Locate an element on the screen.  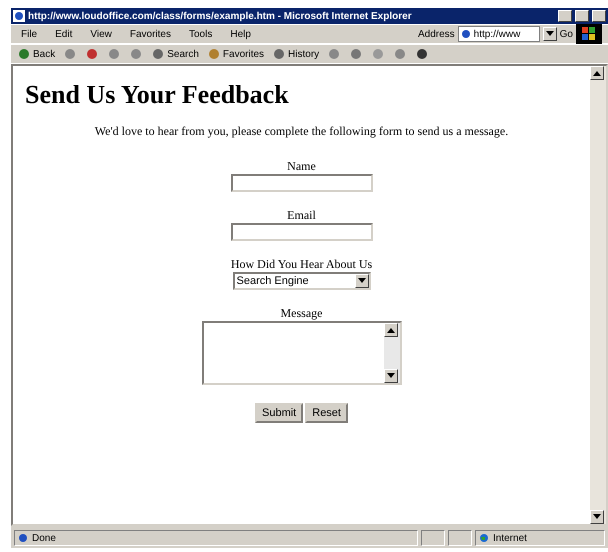
form-button: Reset is located at coordinates (326, 413).